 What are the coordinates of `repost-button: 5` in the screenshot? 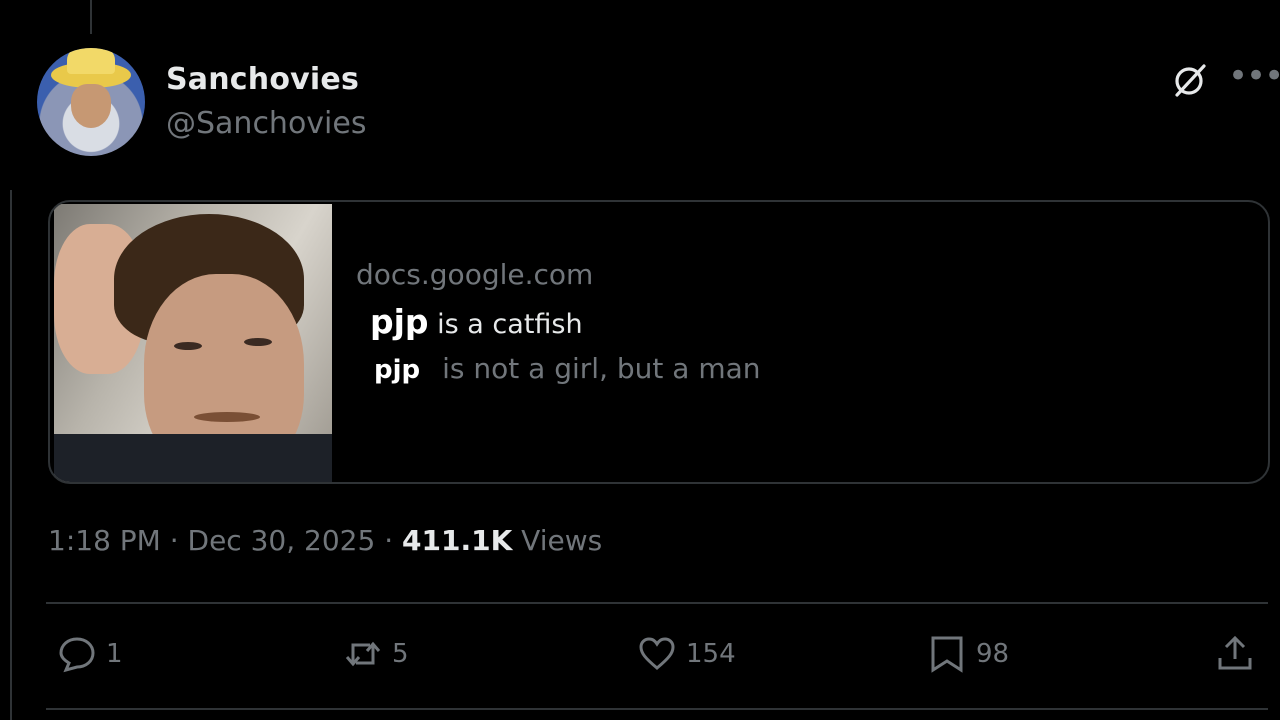 It's located at (375, 654).